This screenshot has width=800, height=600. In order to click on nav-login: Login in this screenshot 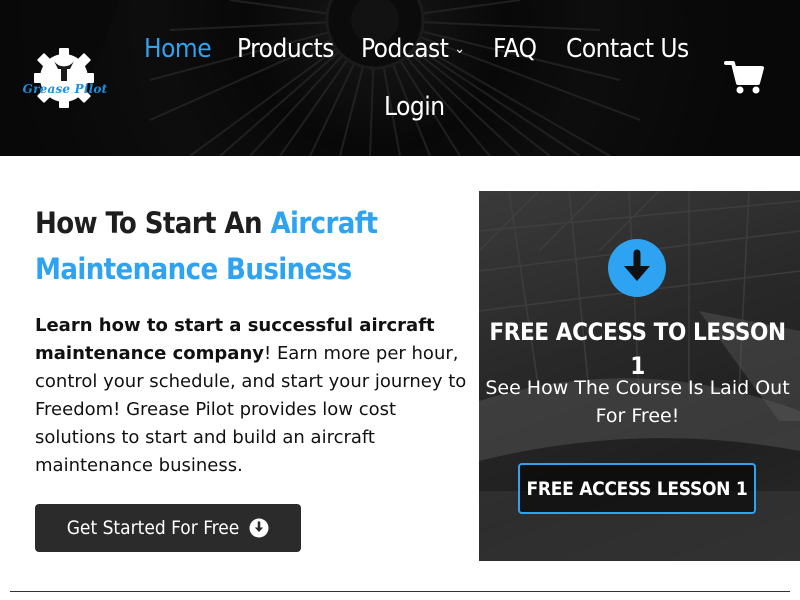, I will do `click(414, 107)`.